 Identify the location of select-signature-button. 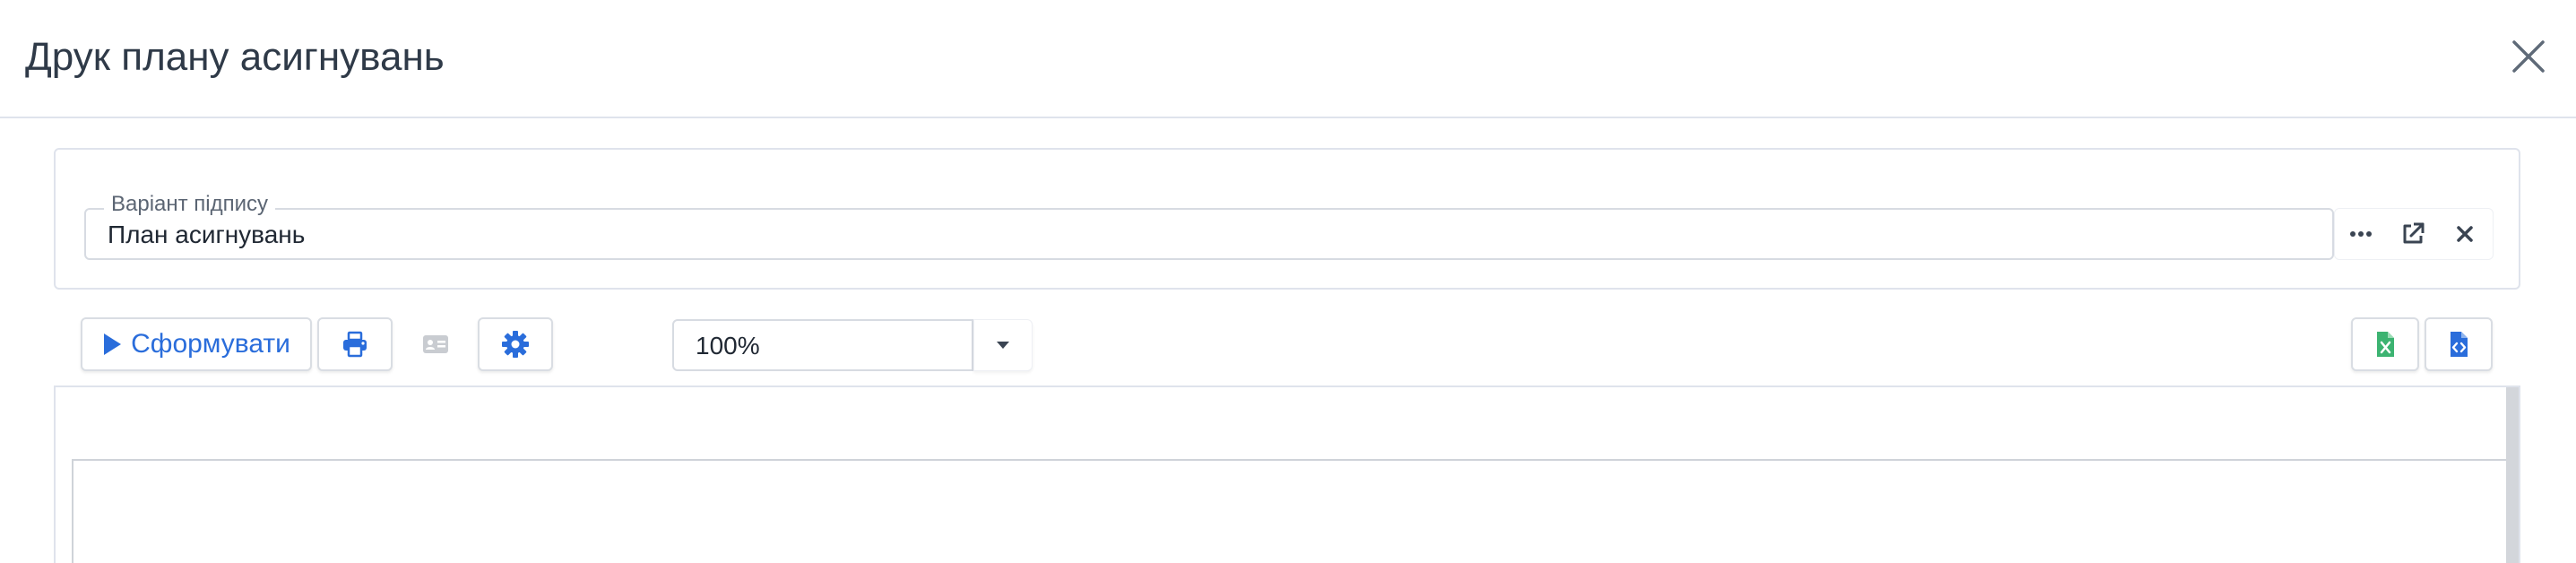
(2361, 234).